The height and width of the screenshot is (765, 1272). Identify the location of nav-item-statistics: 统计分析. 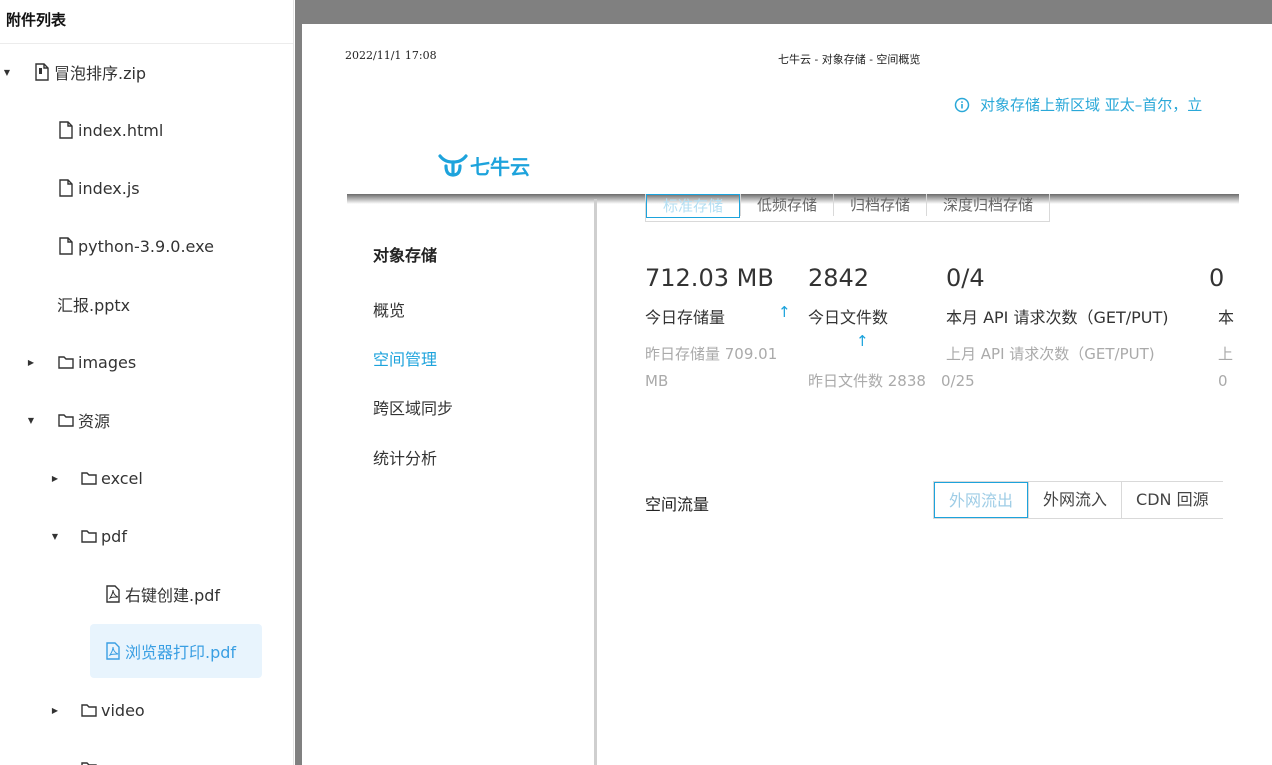
(405, 457).